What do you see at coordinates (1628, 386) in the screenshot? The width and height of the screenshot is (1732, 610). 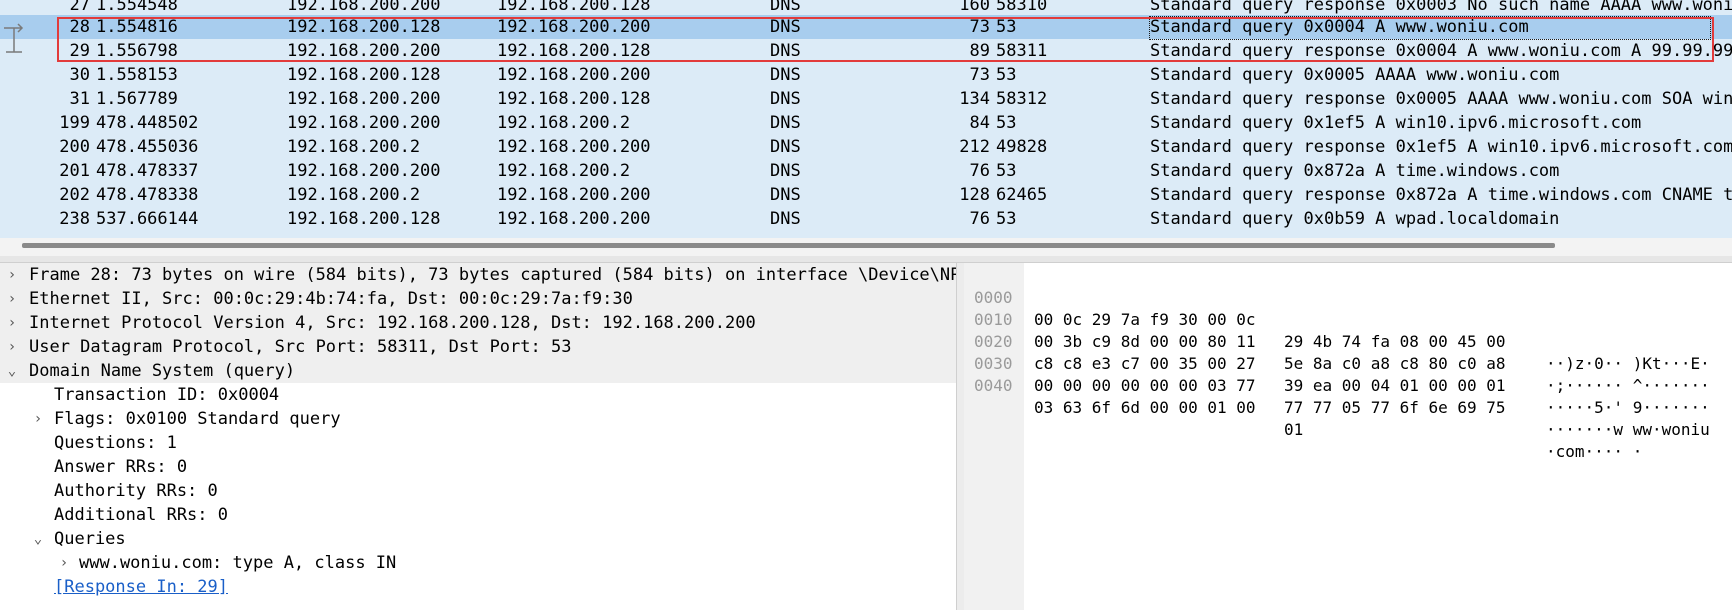 I see `hex-ascii: ·;······ ^·······` at bounding box center [1628, 386].